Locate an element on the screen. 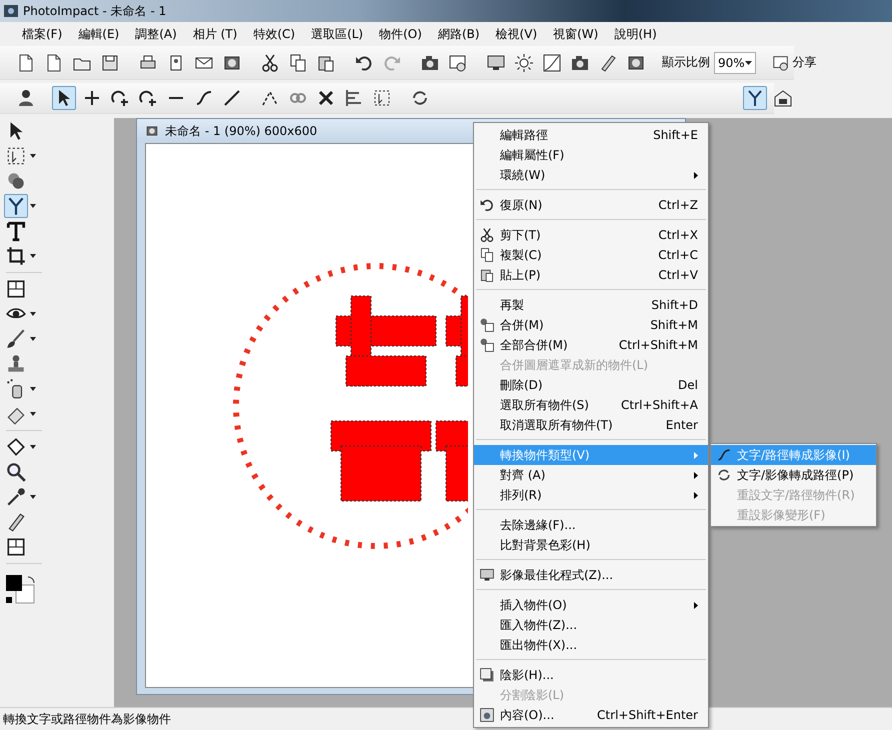 The image size is (892, 730). menu-bar-item: 檢視(V) is located at coordinates (517, 34).